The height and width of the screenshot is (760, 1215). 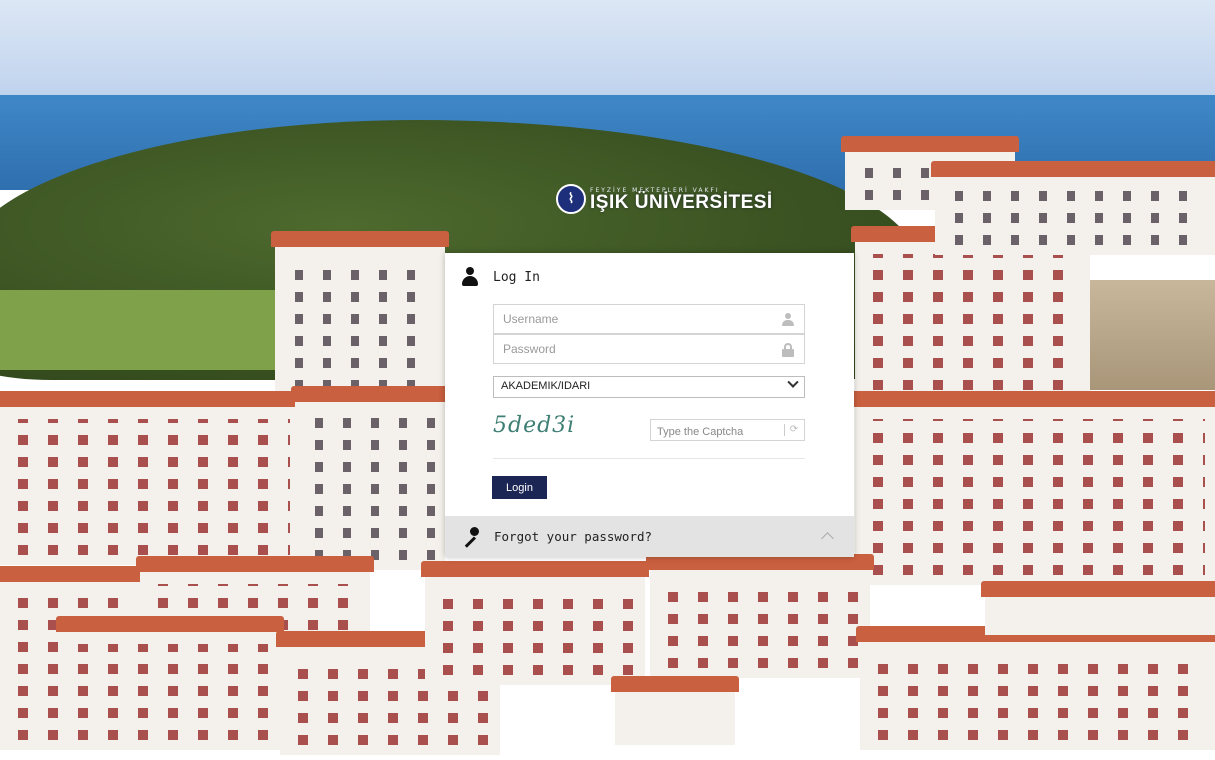 What do you see at coordinates (546, 386) in the screenshot?
I see `user-type-value: AKADEMIK/IDARI` at bounding box center [546, 386].